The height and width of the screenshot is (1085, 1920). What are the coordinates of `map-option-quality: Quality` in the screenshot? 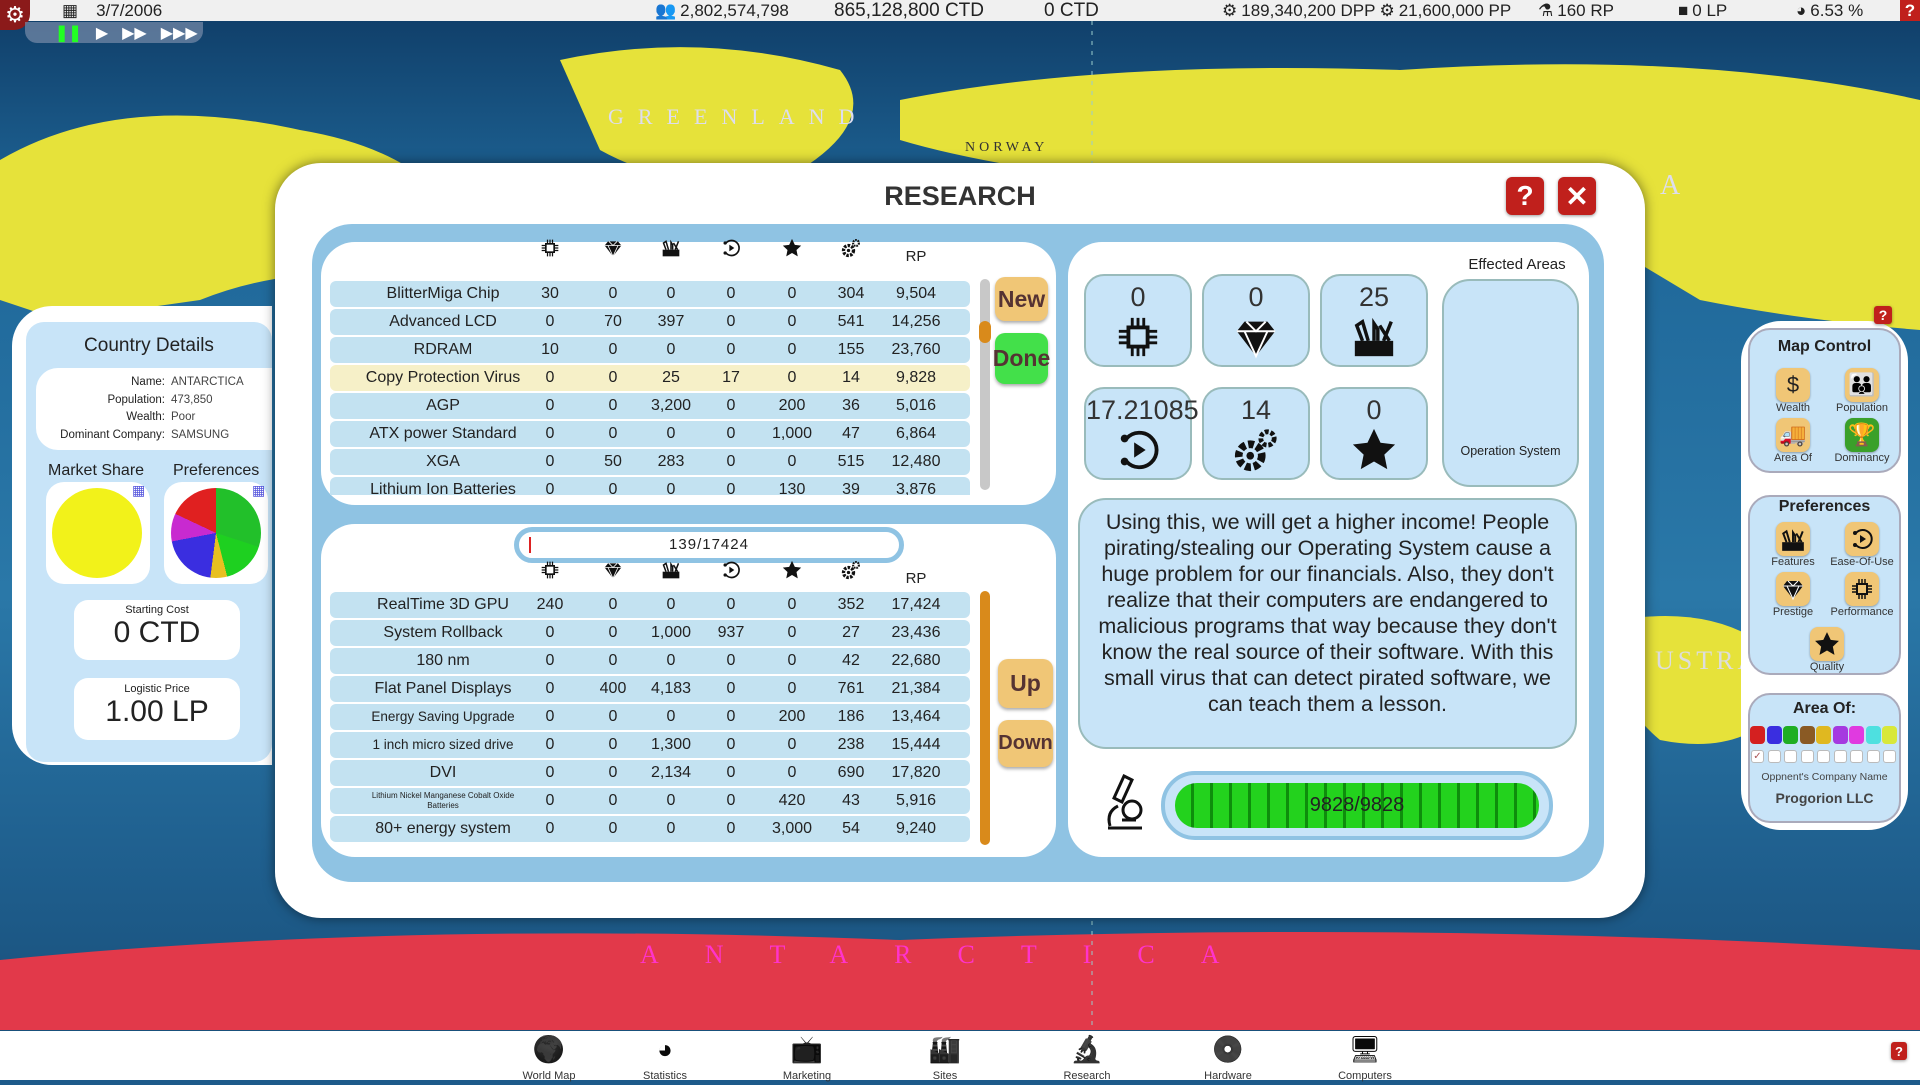 It's located at (1827, 650).